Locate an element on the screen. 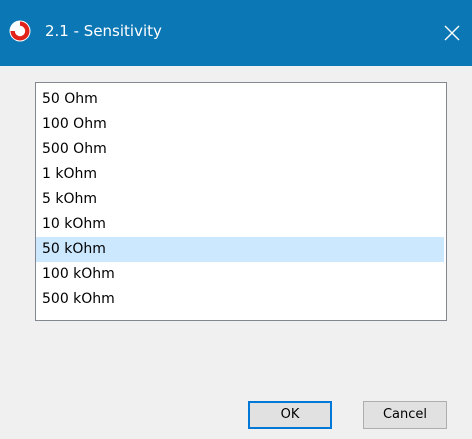  list-item-500-kohm: 500 kOhm is located at coordinates (240, 299).